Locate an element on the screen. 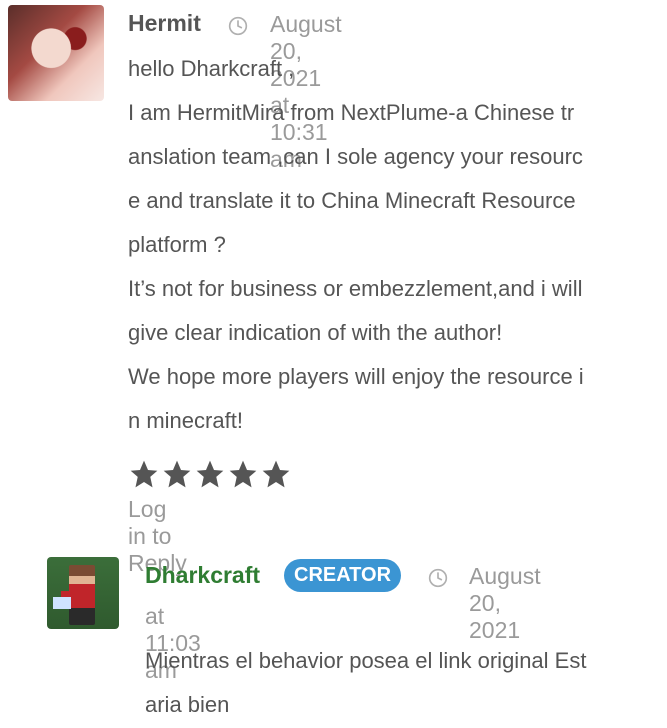  avatar-paper is located at coordinates (62, 603).